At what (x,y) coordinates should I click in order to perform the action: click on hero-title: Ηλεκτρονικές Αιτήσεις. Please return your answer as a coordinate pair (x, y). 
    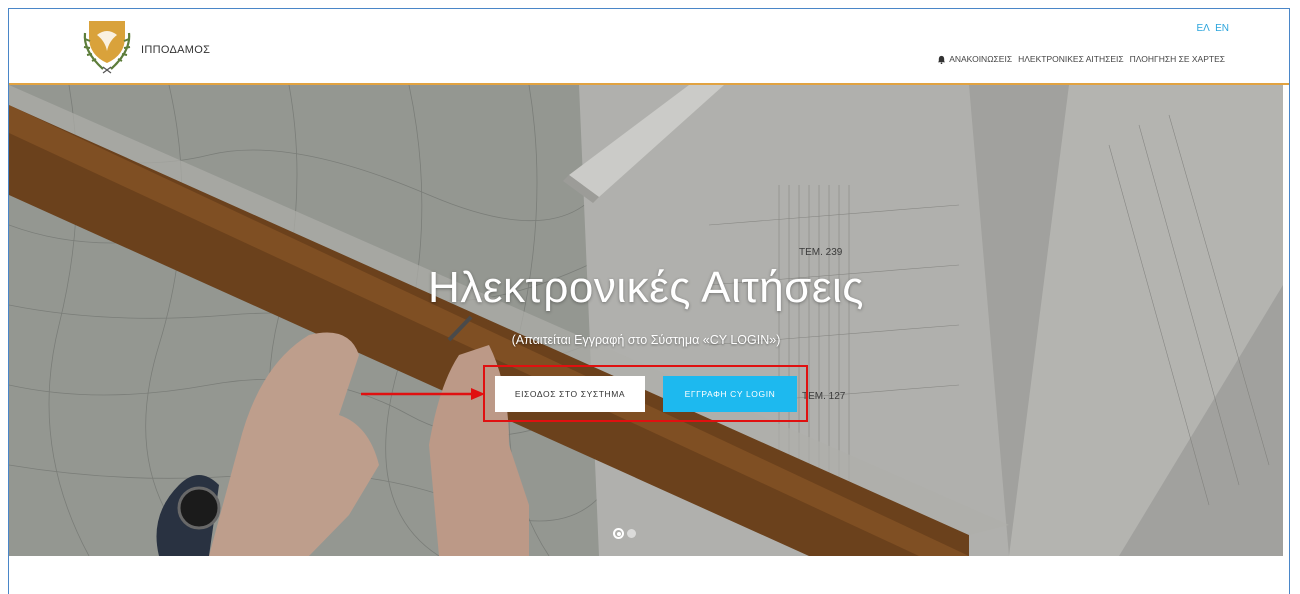
    Looking at the image, I should click on (646, 287).